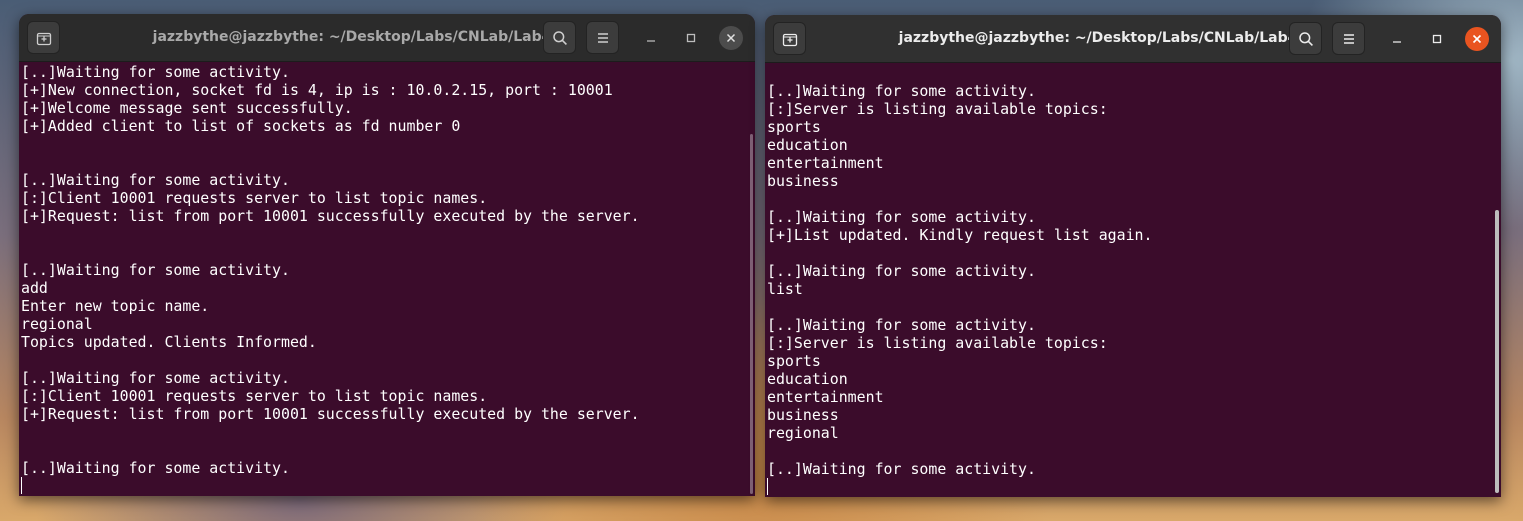 The height and width of the screenshot is (521, 1523). I want to click on terminal-line: [+]Welcome message sent successfully., so click(187, 108).